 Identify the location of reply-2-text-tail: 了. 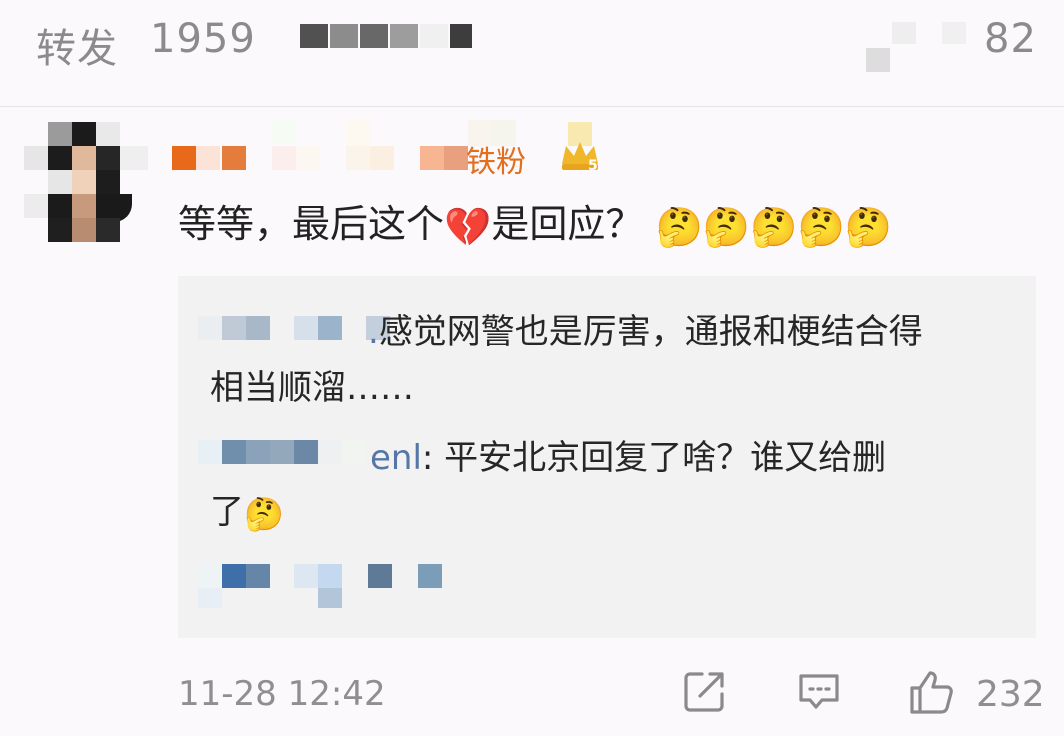
(227, 512).